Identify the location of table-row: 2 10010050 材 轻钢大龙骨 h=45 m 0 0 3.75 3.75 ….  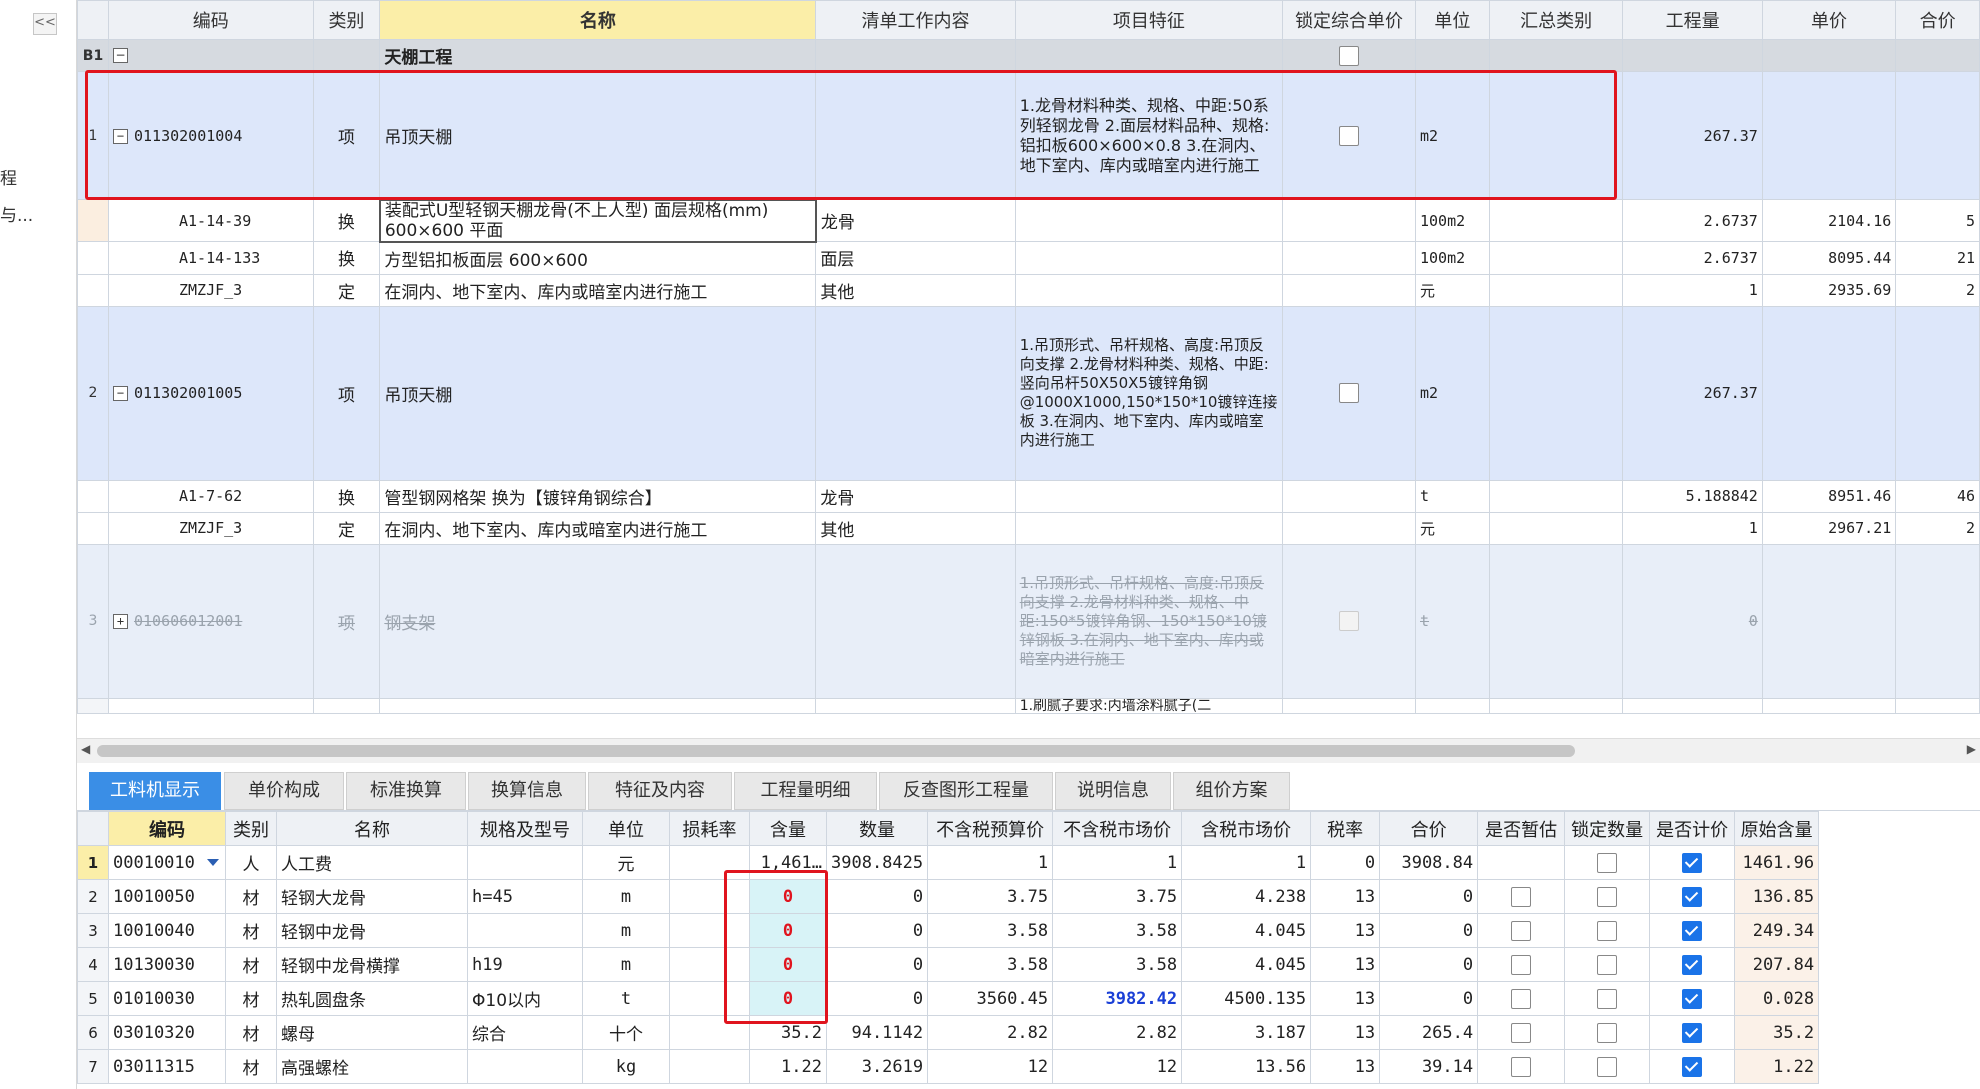
(948, 896).